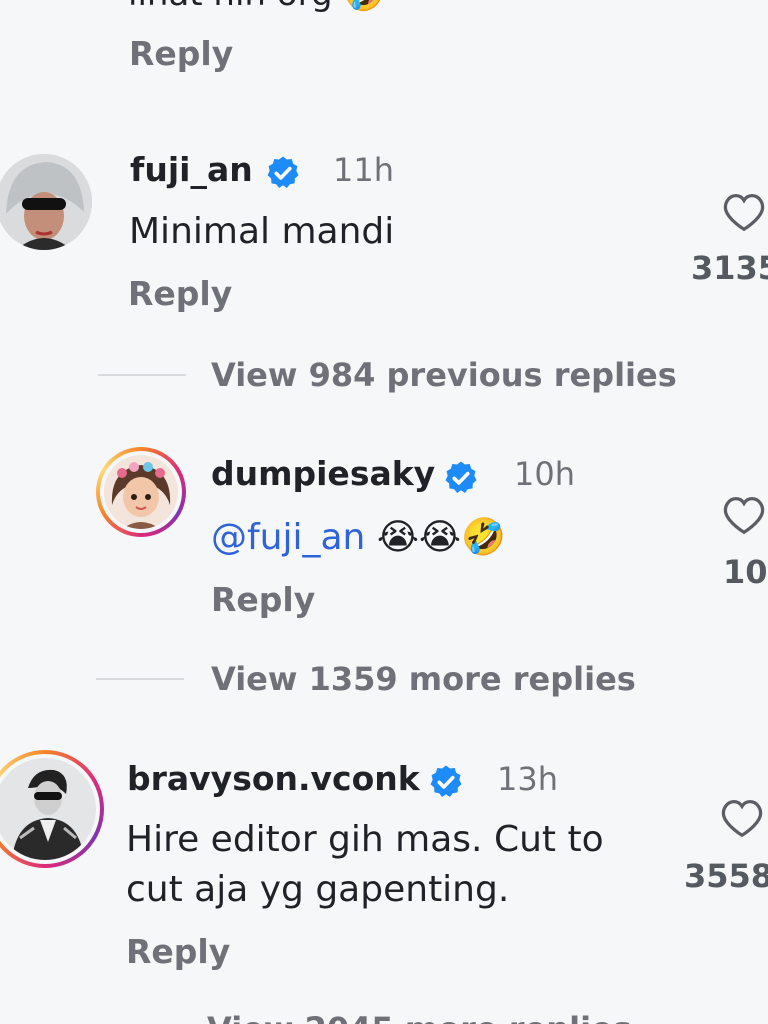 The height and width of the screenshot is (1024, 768). I want to click on comment-text-partial: lihat nih org 🤣, so click(257, 7).